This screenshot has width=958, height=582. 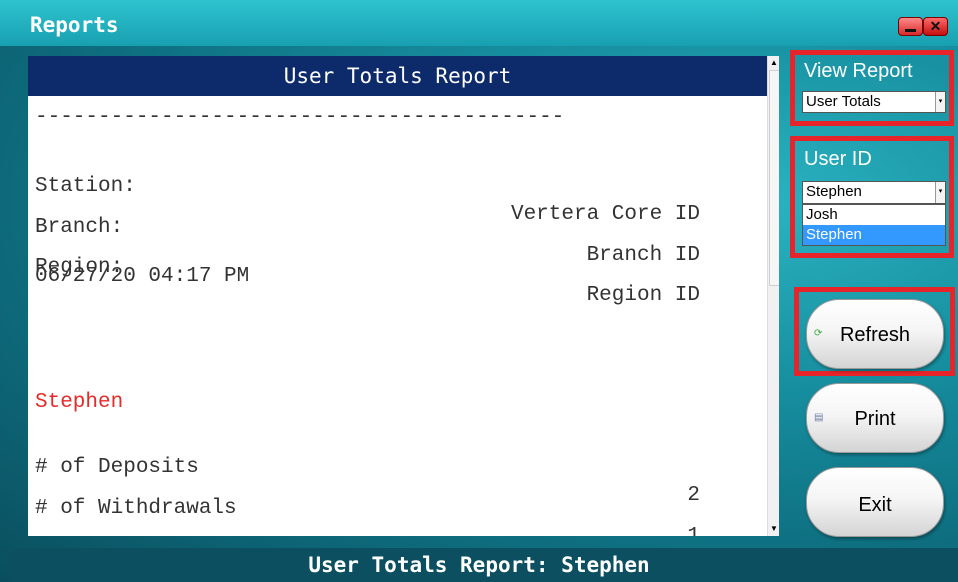 I want to click on close-button: ✕, so click(x=935, y=26).